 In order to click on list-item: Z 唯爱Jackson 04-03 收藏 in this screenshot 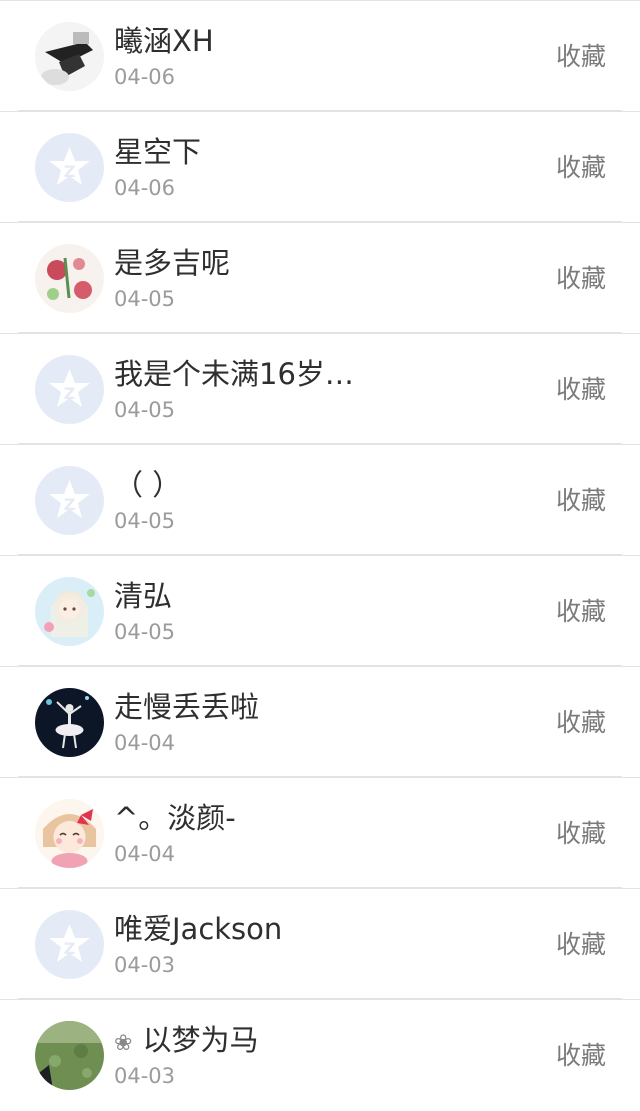, I will do `click(320, 943)`.